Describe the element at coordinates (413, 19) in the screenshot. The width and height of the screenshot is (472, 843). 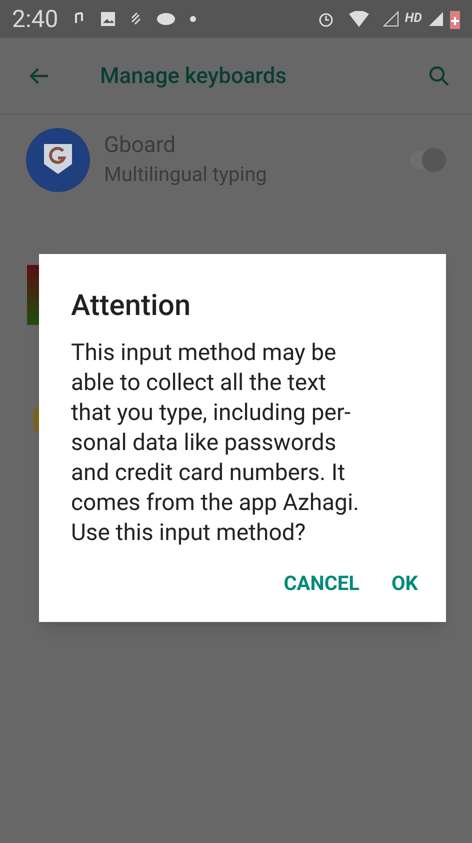
I see `network-label: HD` at that location.